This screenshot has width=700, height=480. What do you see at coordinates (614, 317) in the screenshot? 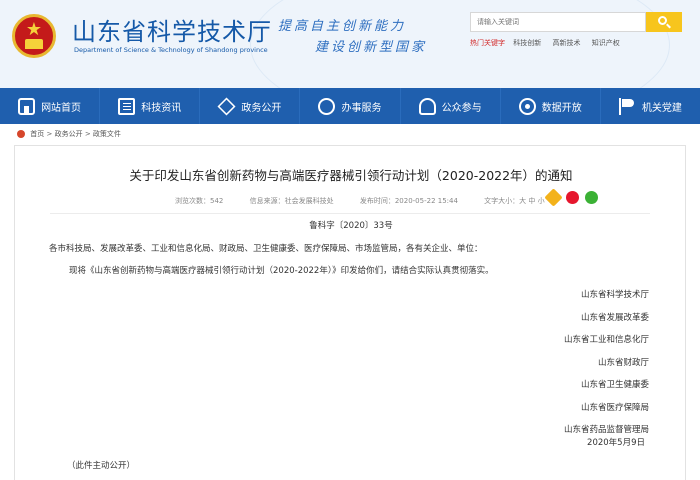
I see `signatory: 山东省发展改革委` at bounding box center [614, 317].